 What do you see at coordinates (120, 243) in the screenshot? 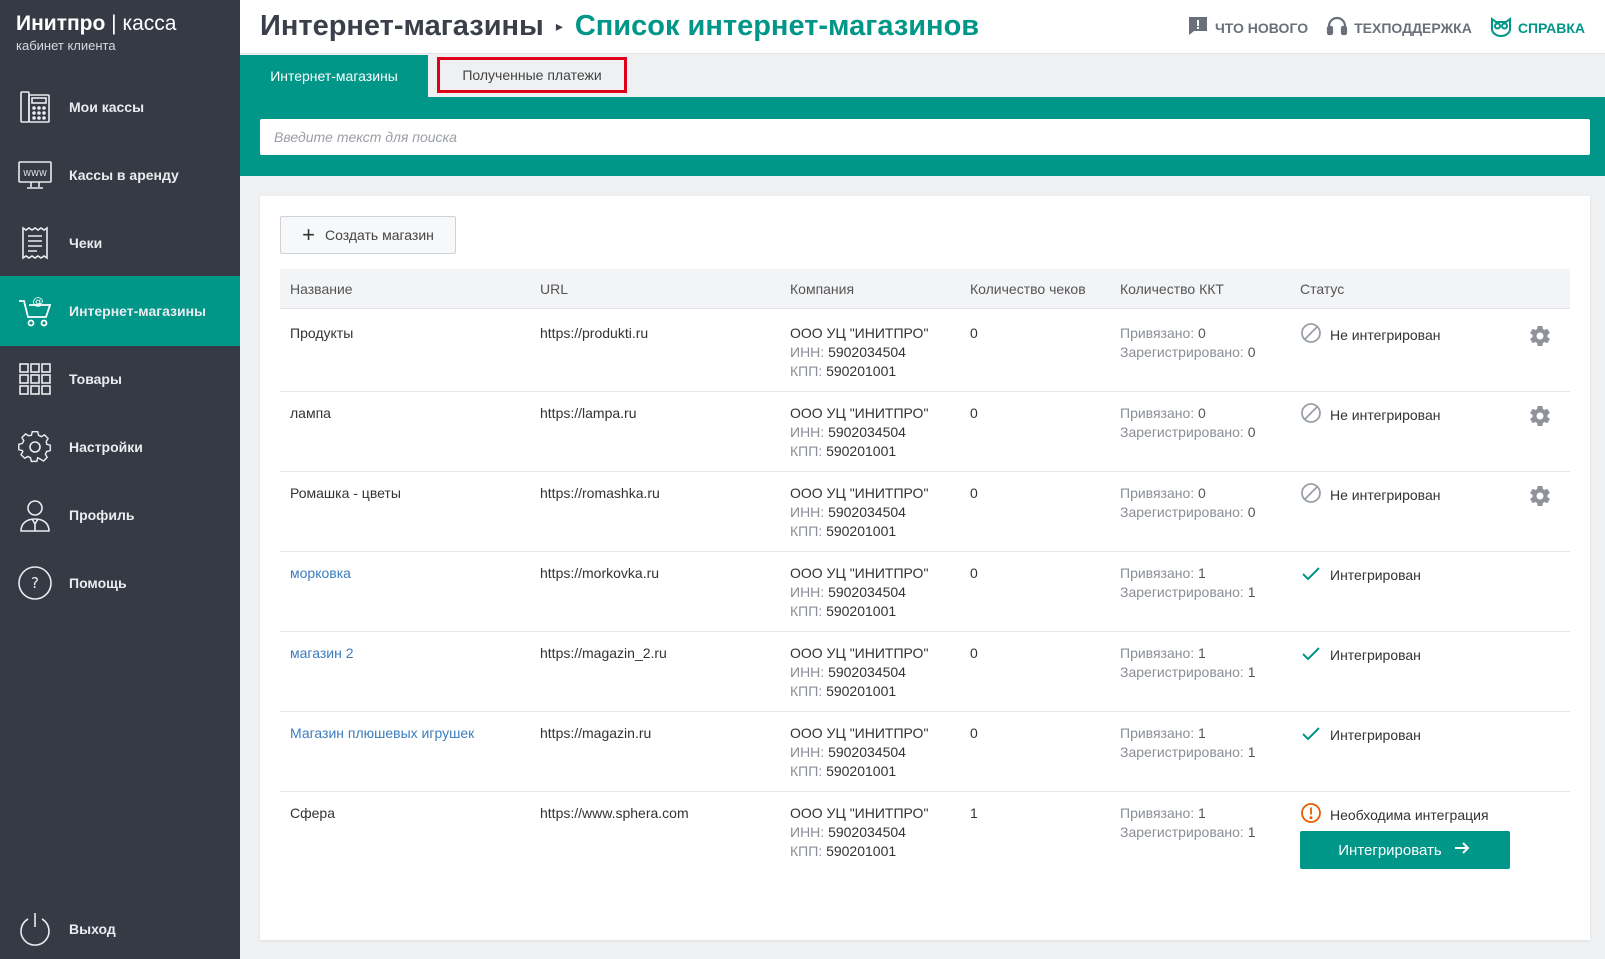
I see `sidebar-item-receipts: Чеки` at bounding box center [120, 243].